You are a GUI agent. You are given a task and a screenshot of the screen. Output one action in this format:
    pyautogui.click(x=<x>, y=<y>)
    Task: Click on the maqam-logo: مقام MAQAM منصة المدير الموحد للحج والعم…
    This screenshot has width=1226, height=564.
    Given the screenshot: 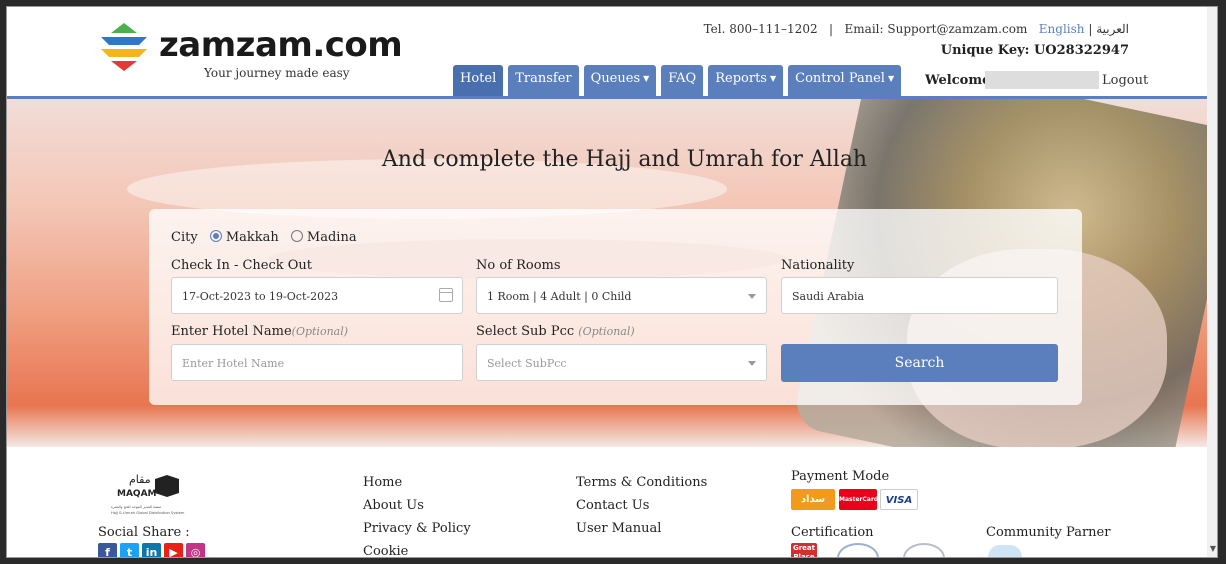 What is the action you would take?
    pyautogui.click(x=148, y=494)
    